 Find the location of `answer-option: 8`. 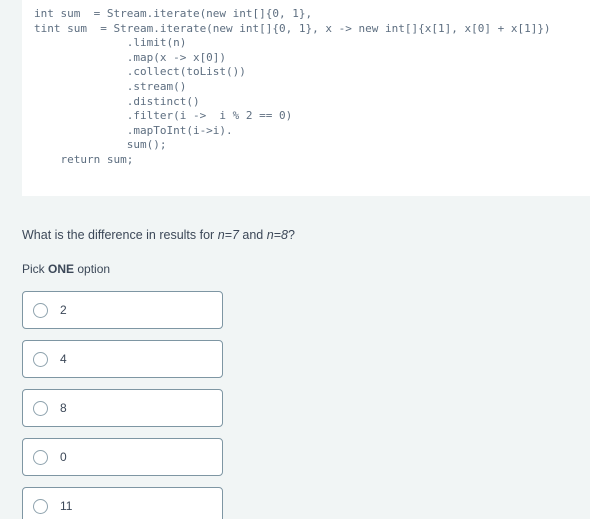

answer-option: 8 is located at coordinates (122, 408).